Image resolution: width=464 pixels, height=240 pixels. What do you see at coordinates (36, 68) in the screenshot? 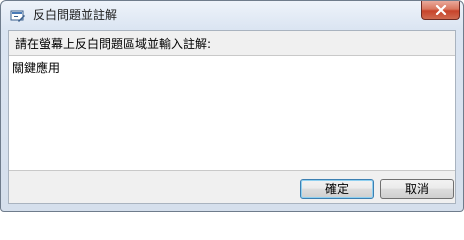
I see `comment-text: 關鍵應用` at bounding box center [36, 68].